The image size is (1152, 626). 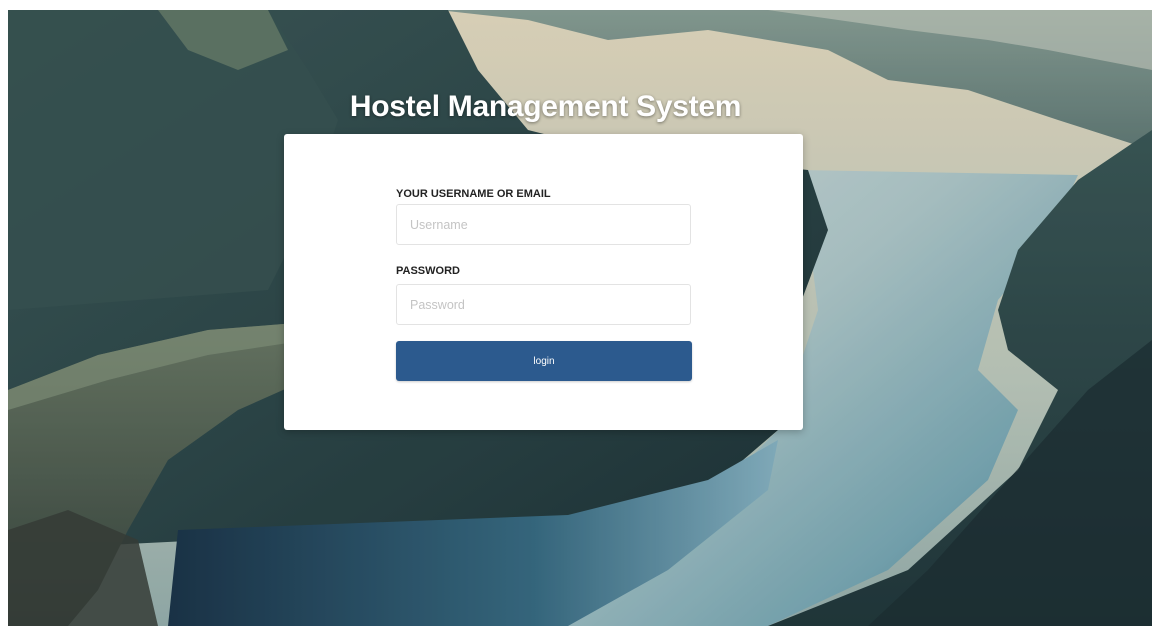 What do you see at coordinates (544, 361) in the screenshot?
I see `login-button: login` at bounding box center [544, 361].